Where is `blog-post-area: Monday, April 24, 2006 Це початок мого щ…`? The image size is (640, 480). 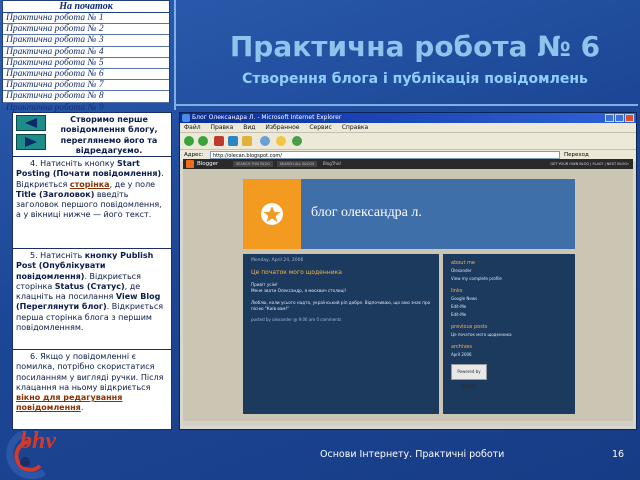
blog-post-area: Monday, April 24, 2006 Це початок мого щ… is located at coordinates (341, 334).